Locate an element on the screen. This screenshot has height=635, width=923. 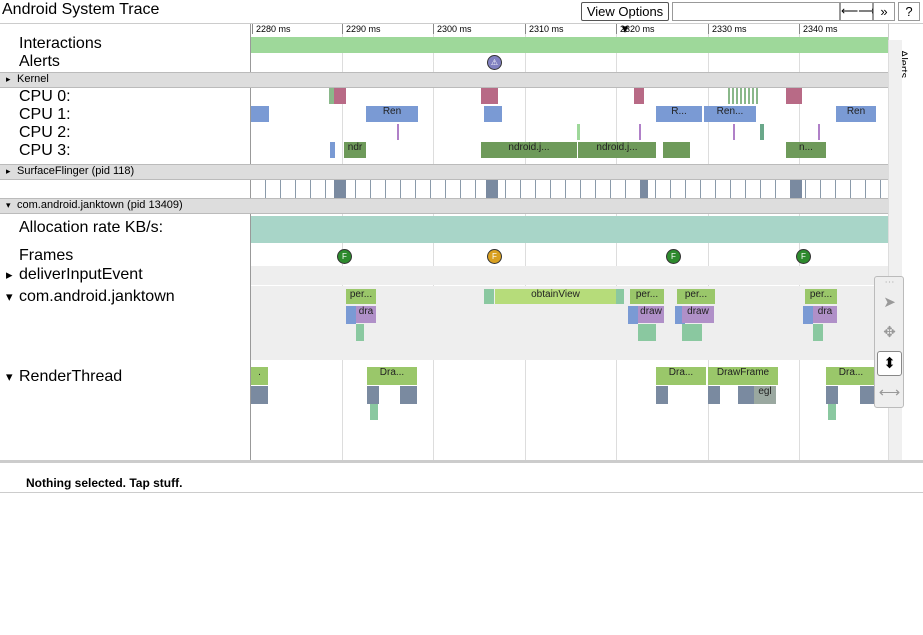
kernel-group-header: ▸ Kernel is located at coordinates (444, 80).